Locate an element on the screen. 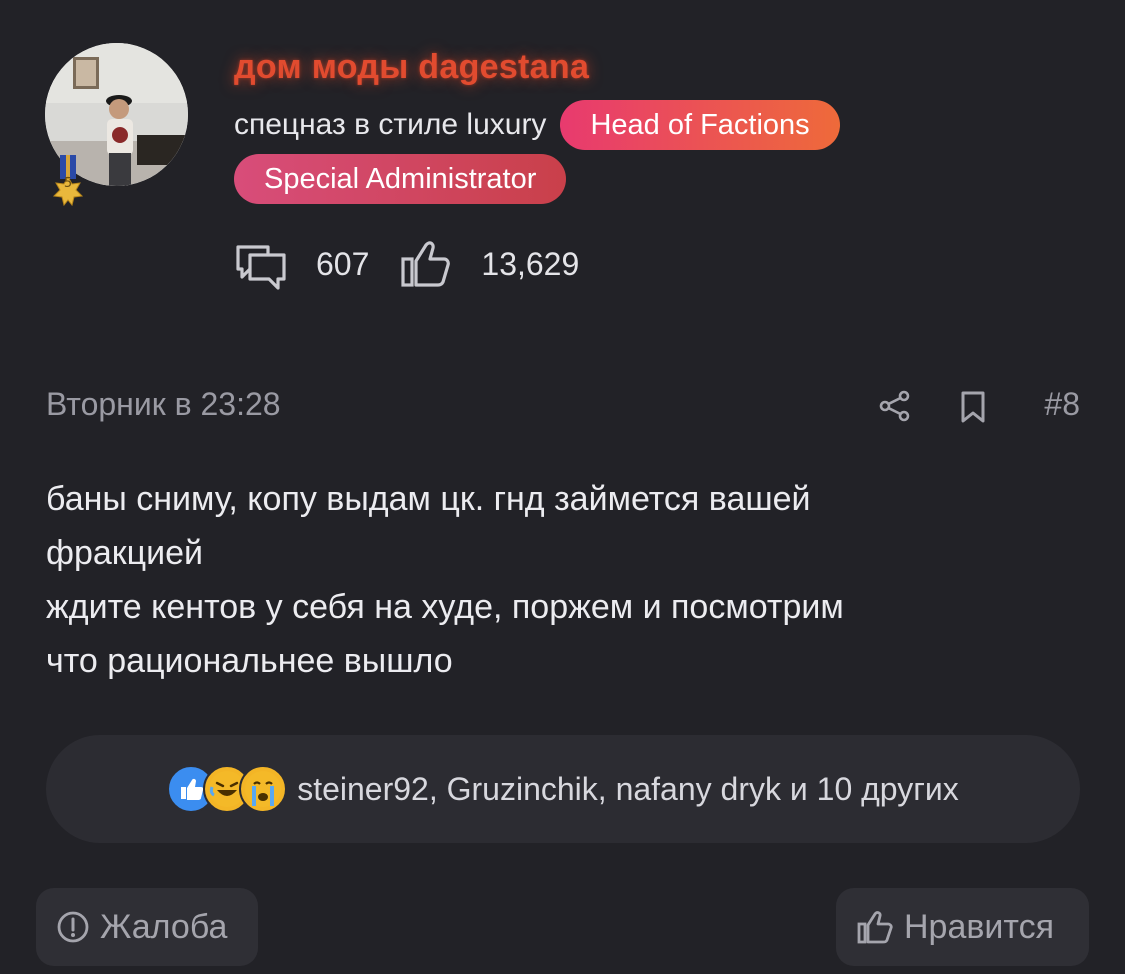 The height and width of the screenshot is (974, 1125). avatar-block: 5 is located at coordinates (117, 128).